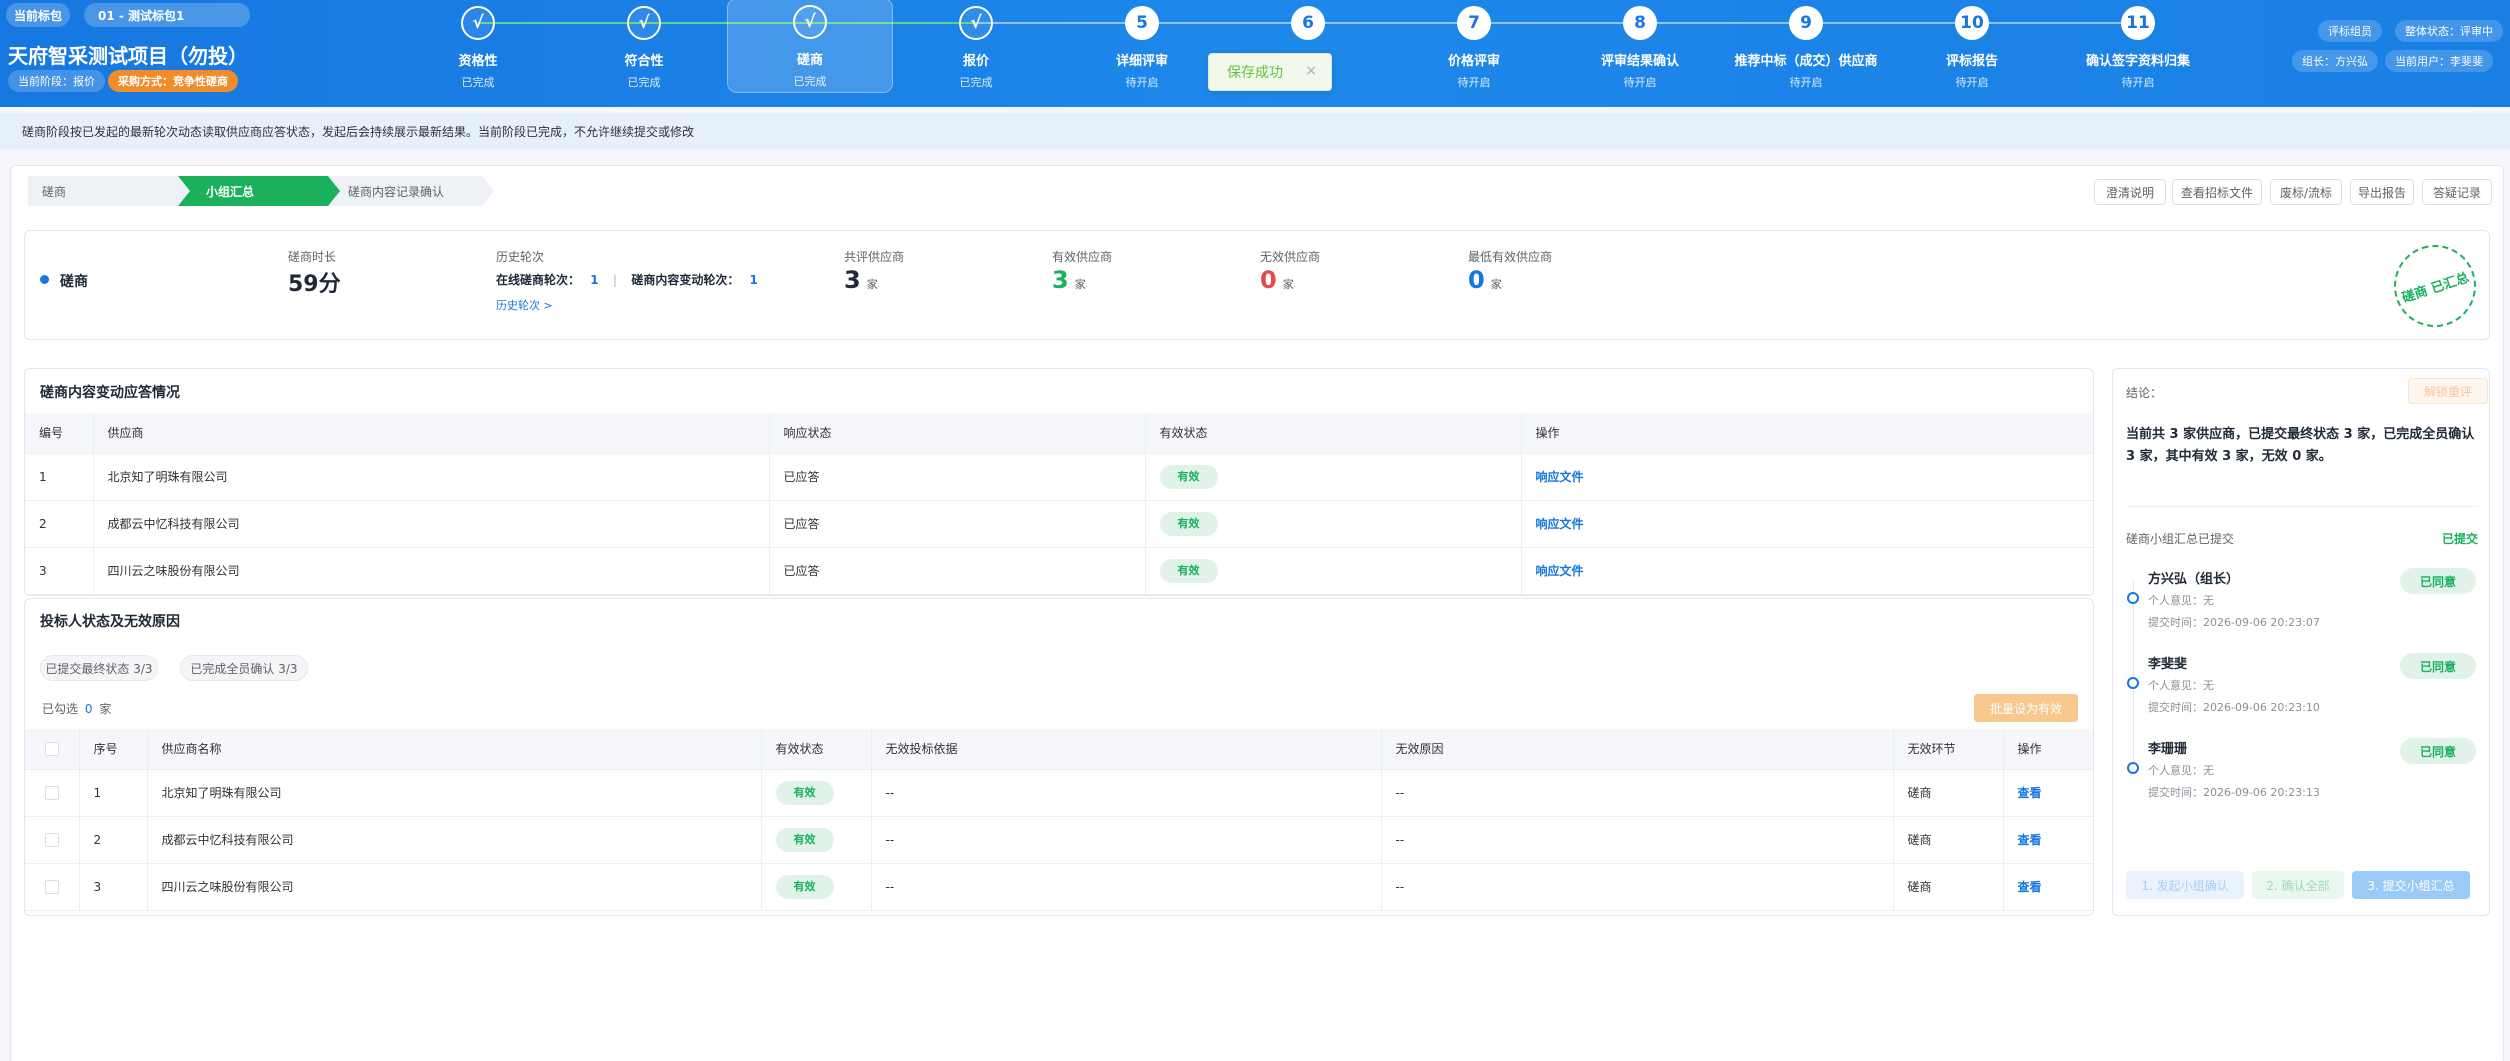 Image resolution: width=2510 pixels, height=1061 pixels. I want to click on step-number-circle: 6, so click(1308, 23).